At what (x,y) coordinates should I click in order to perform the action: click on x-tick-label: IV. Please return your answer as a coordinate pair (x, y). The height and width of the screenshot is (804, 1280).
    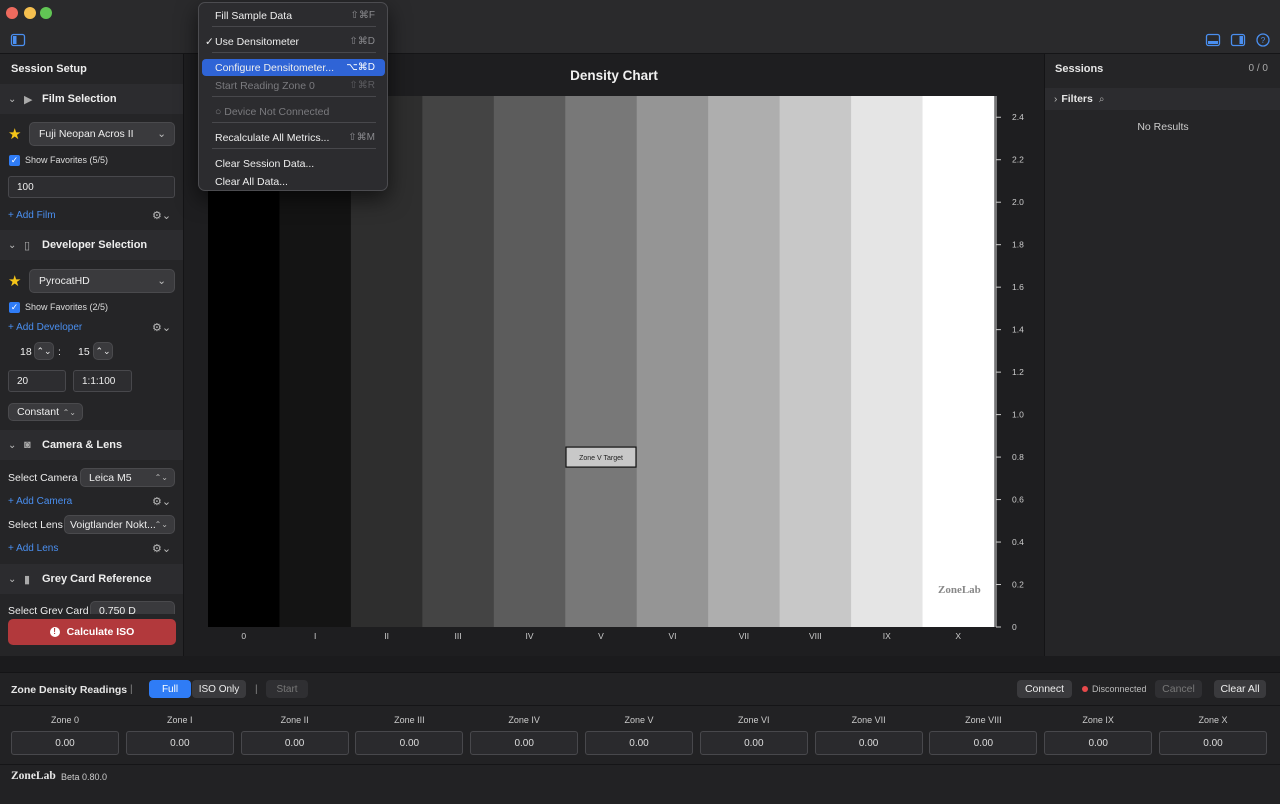
    Looking at the image, I should click on (530, 636).